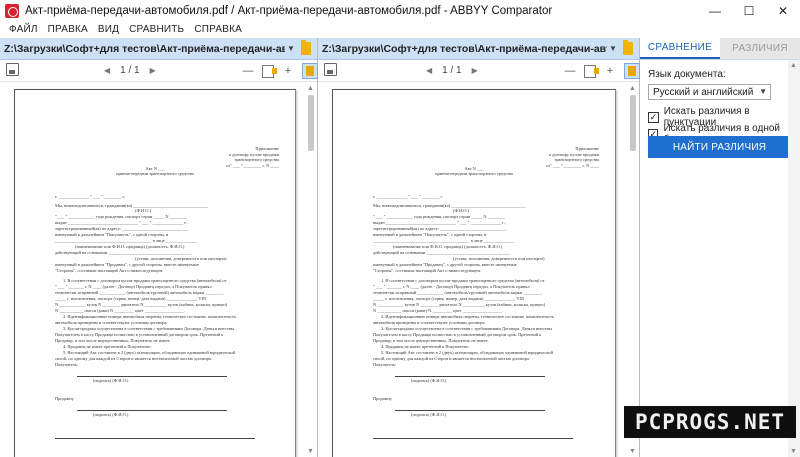  Describe the element at coordinates (156, 29) in the screenshot. I see `menu-compare: СРАВНИТЬ` at that location.